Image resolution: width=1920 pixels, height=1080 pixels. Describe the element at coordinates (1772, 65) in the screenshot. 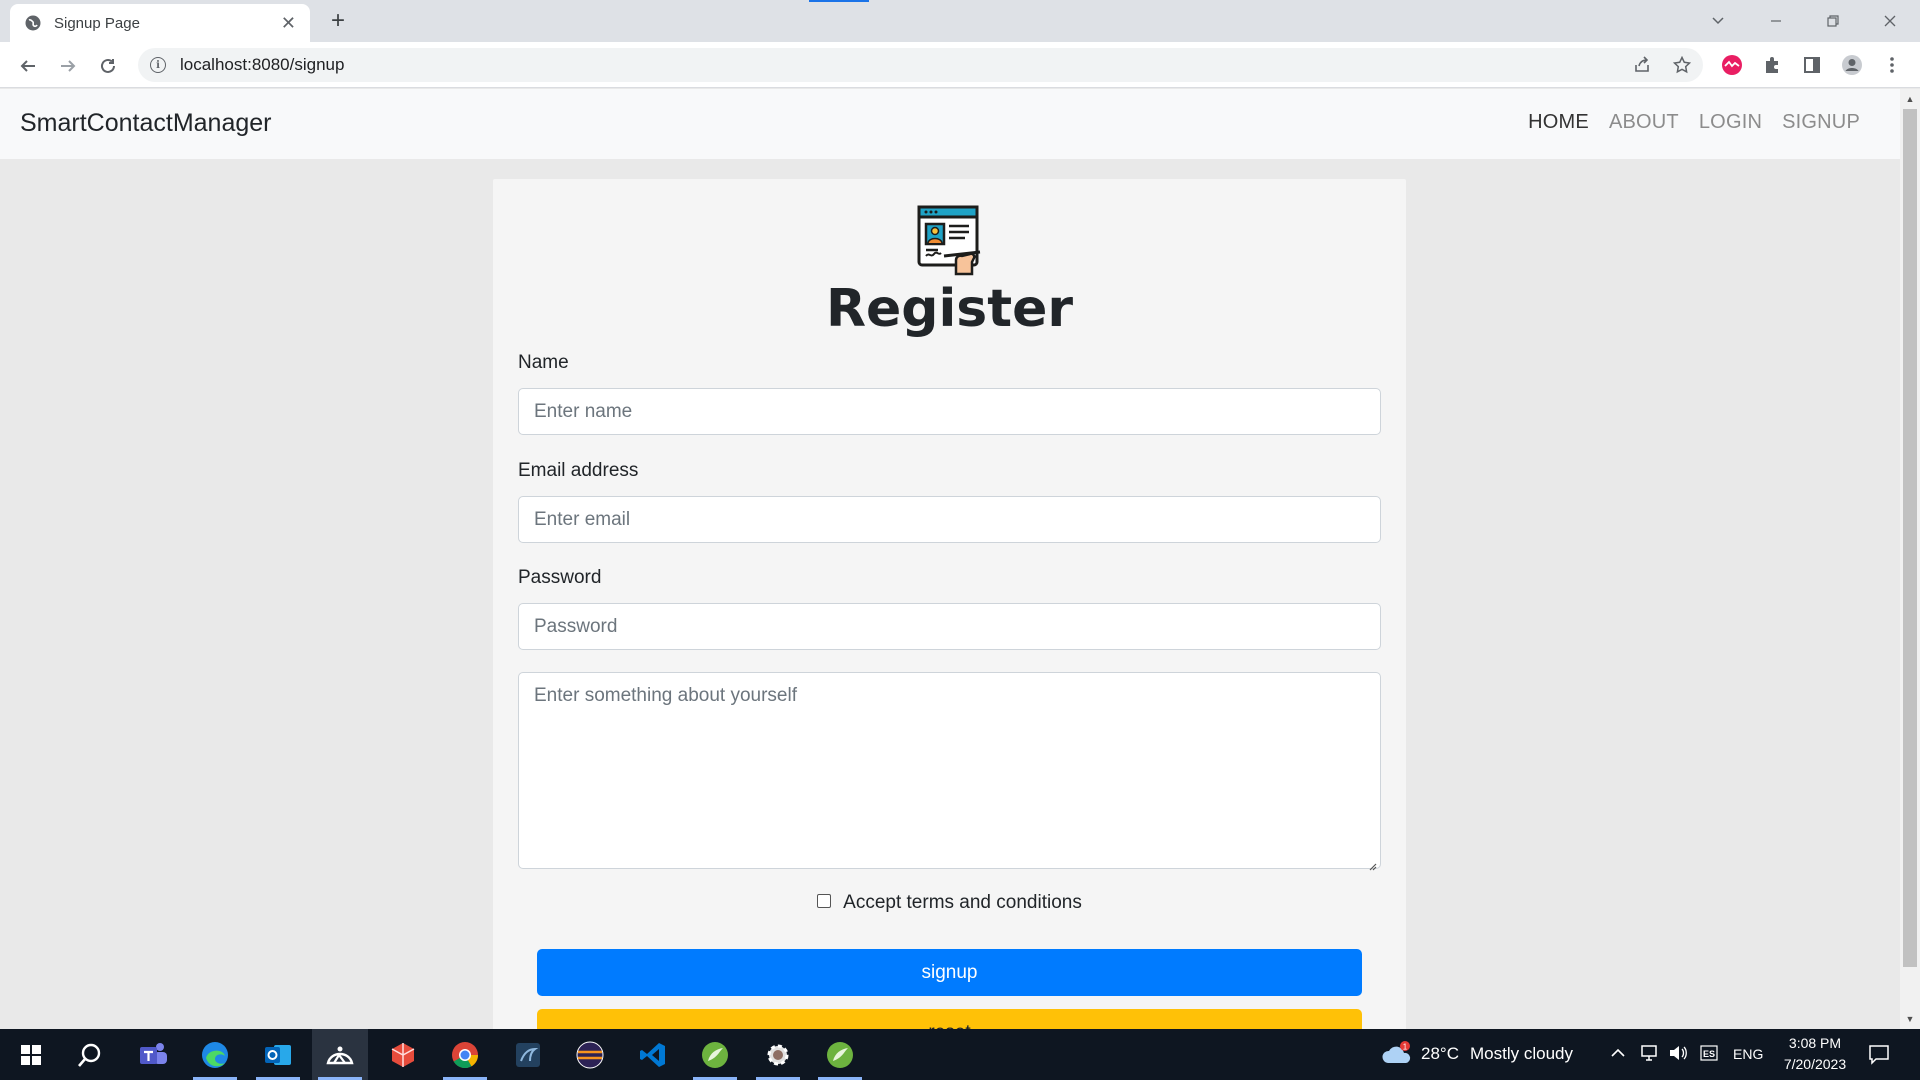

I see `extensions-puzzle-icon` at that location.